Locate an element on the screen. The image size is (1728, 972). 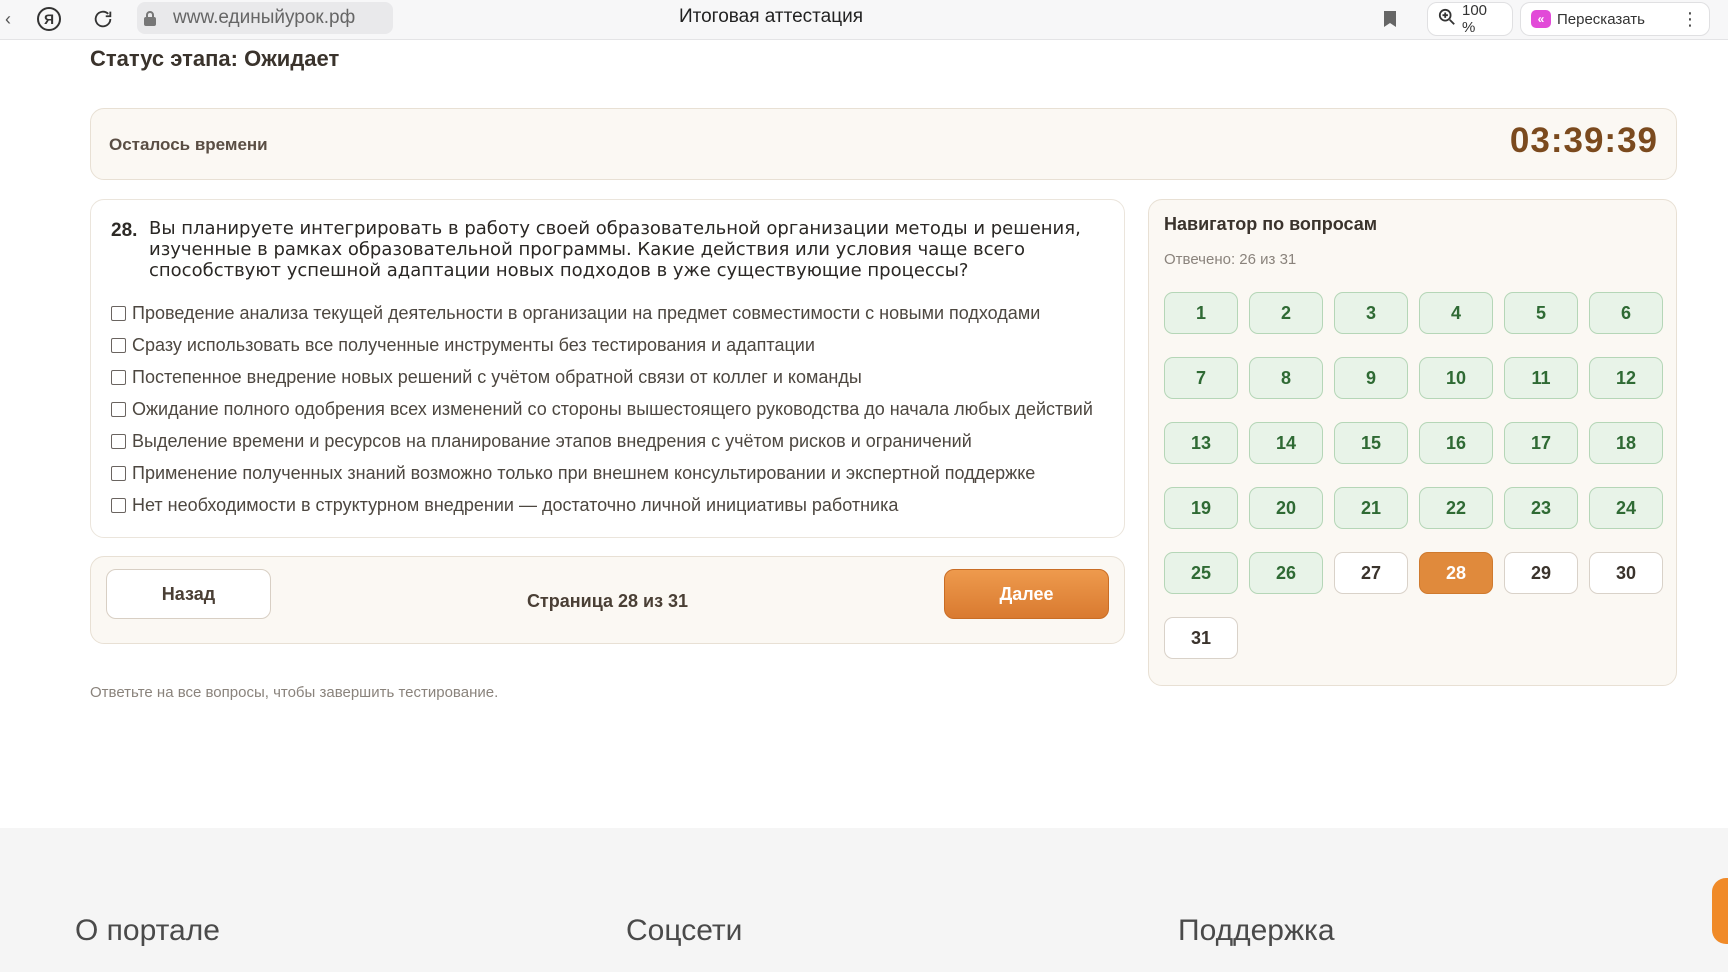
stage-status: Статус этапа: Ожидает is located at coordinates (215, 58).